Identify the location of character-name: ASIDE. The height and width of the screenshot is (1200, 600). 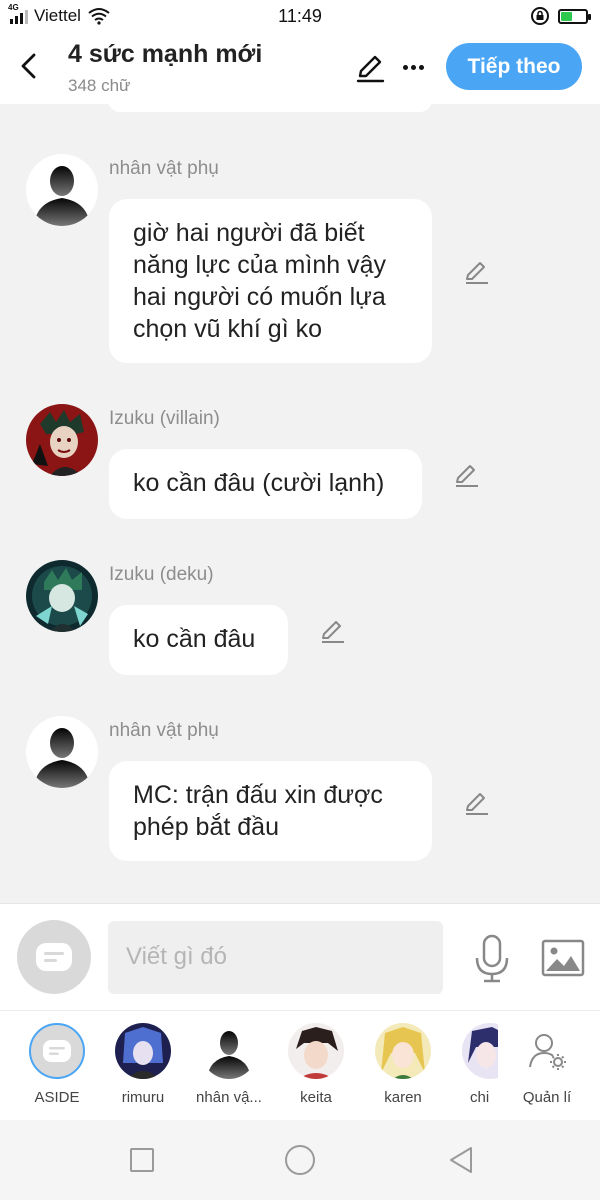
(57, 1097).